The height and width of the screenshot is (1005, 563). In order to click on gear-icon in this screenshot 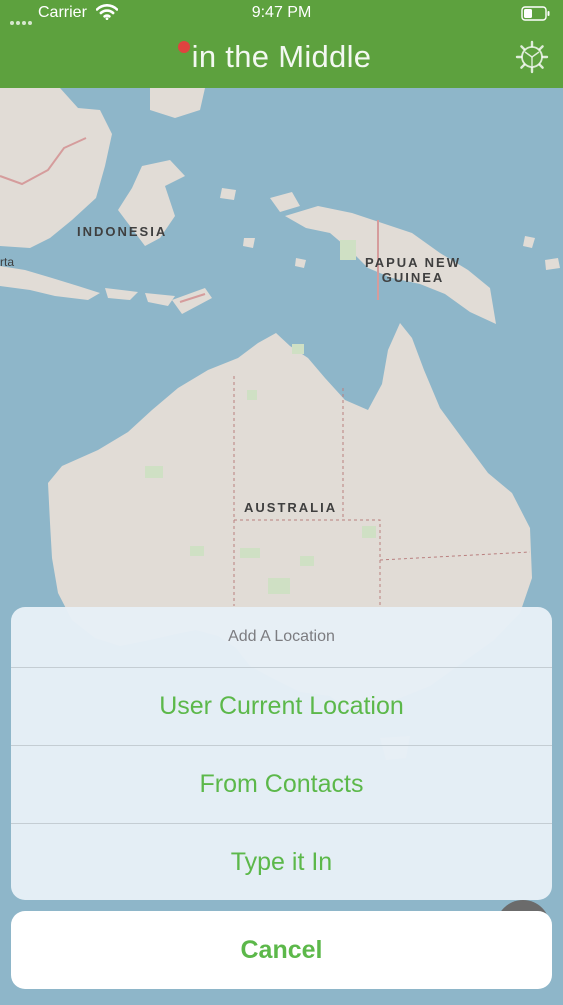, I will do `click(532, 57)`.